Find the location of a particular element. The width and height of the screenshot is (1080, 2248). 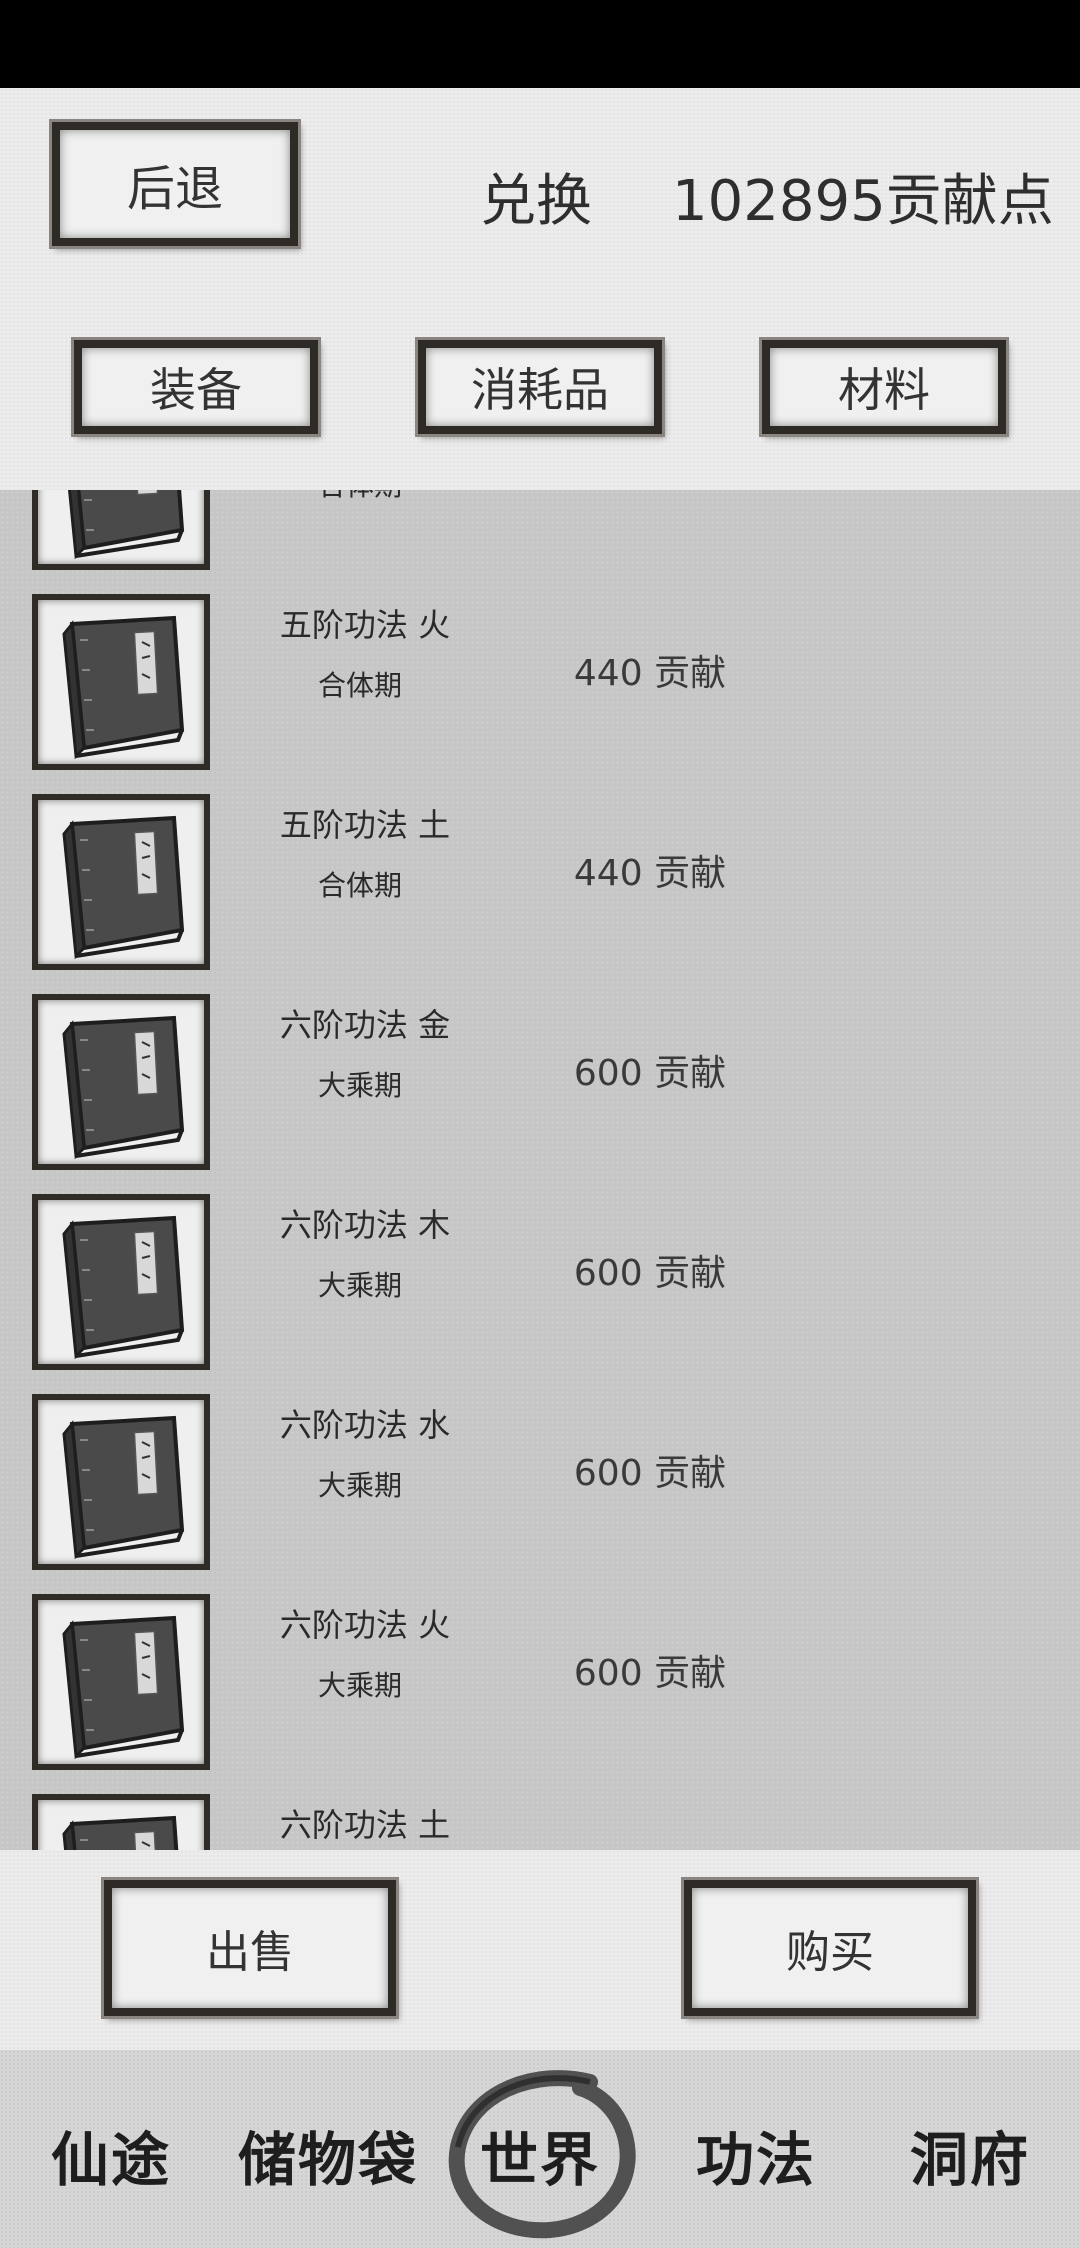

list-item: 合体期 is located at coordinates (540, 535).